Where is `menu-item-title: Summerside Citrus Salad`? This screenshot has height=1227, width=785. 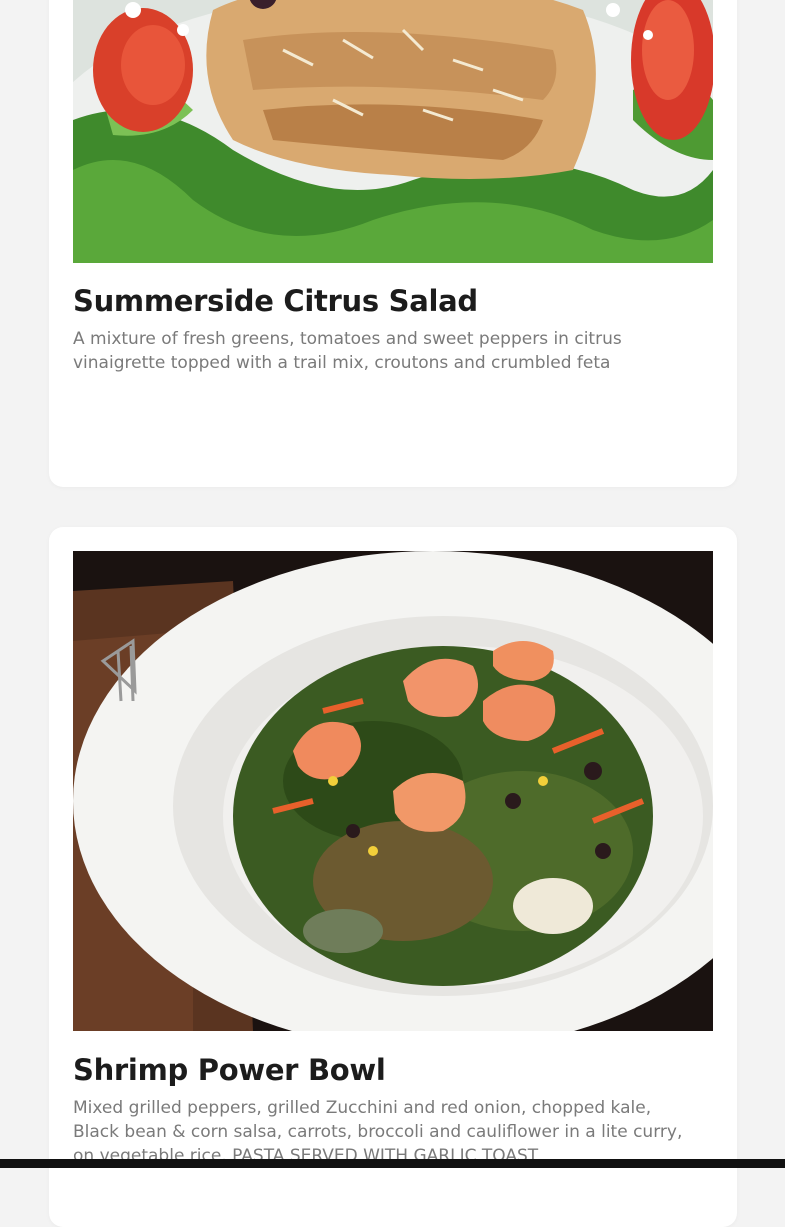
menu-item-title: Summerside Citrus Salad is located at coordinates (275, 301).